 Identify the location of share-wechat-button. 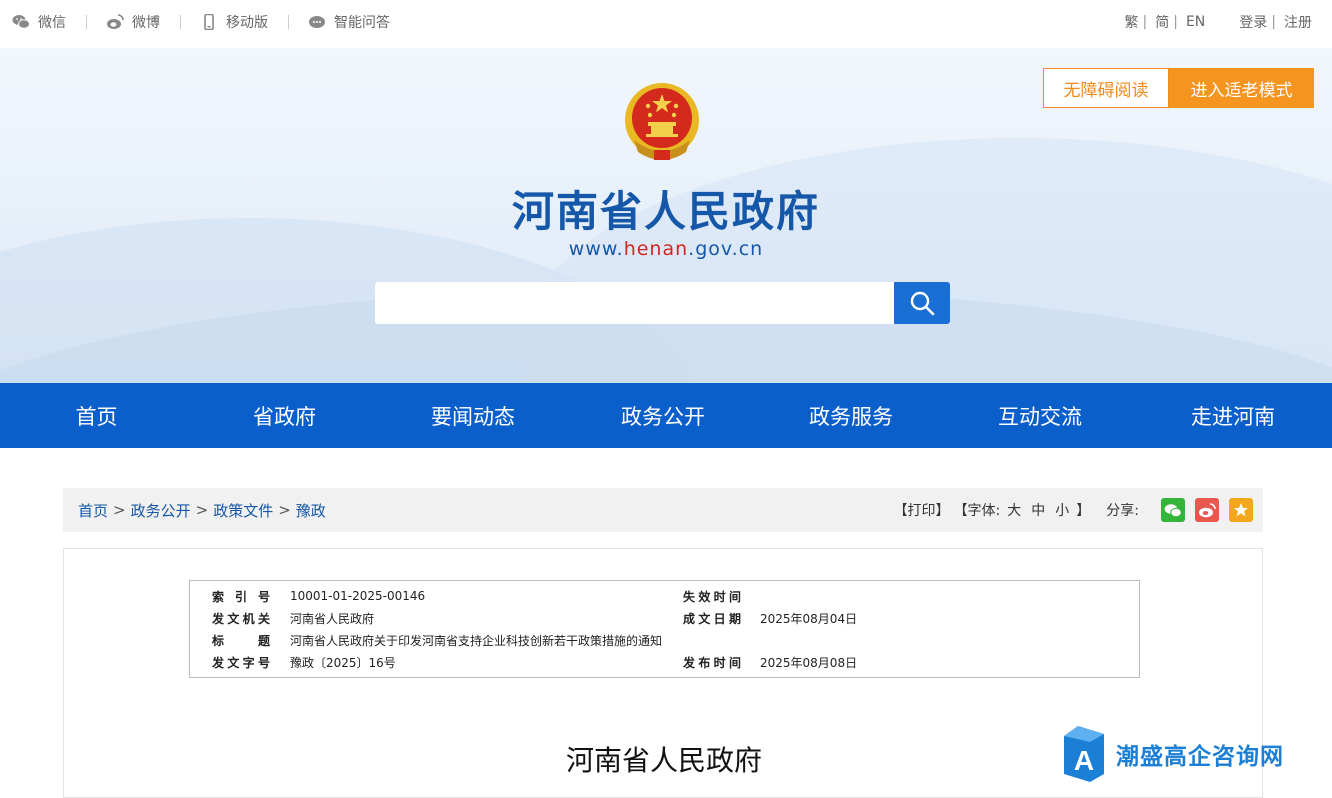
(1173, 510).